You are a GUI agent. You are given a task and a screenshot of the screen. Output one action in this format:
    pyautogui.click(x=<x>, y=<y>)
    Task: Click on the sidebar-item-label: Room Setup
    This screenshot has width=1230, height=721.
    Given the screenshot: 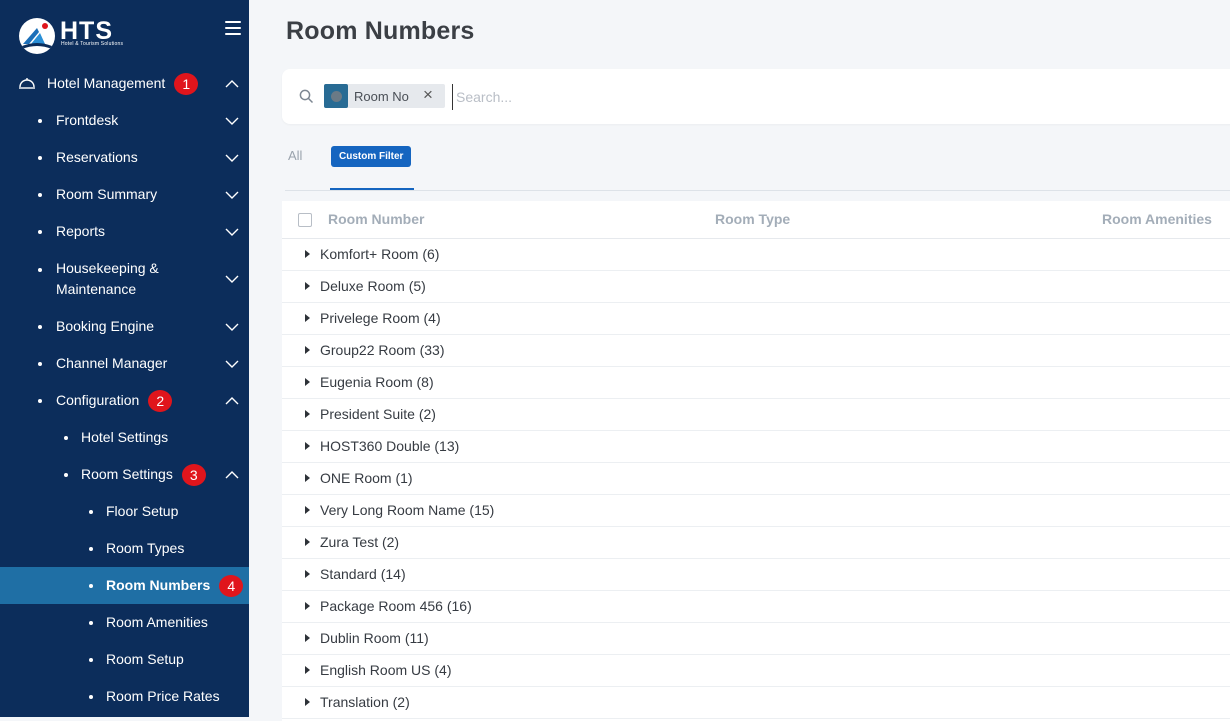 What is the action you would take?
    pyautogui.click(x=145, y=659)
    